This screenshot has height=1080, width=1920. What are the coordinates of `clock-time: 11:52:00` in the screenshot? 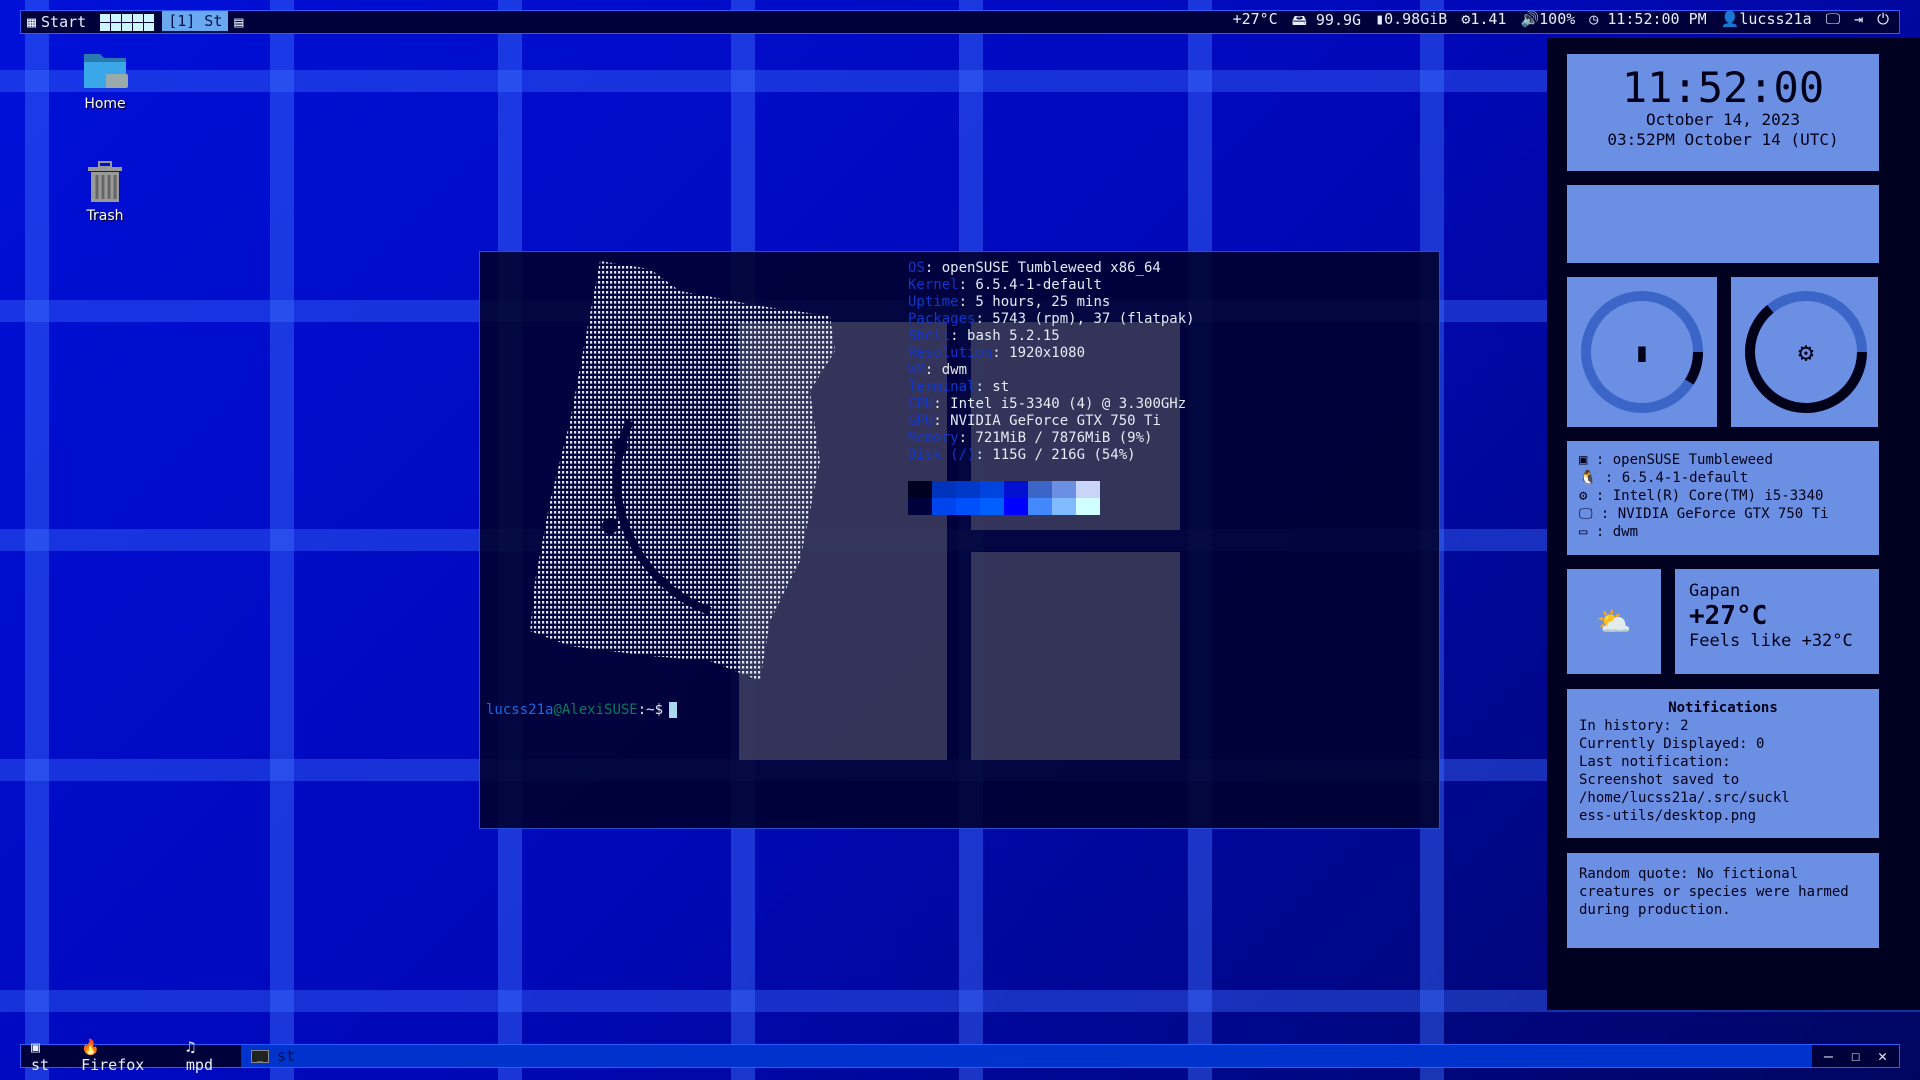 It's located at (1723, 87).